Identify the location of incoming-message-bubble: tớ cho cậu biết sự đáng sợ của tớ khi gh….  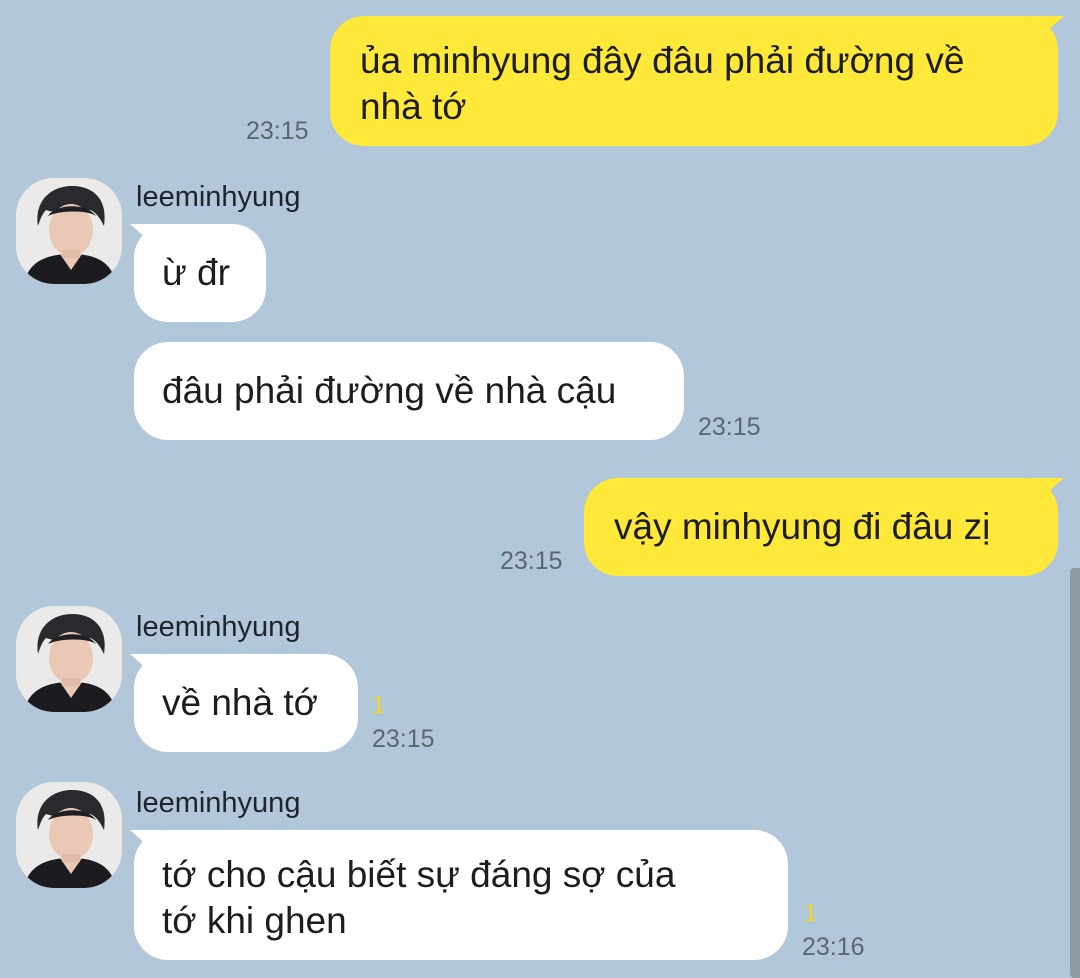
(461, 895).